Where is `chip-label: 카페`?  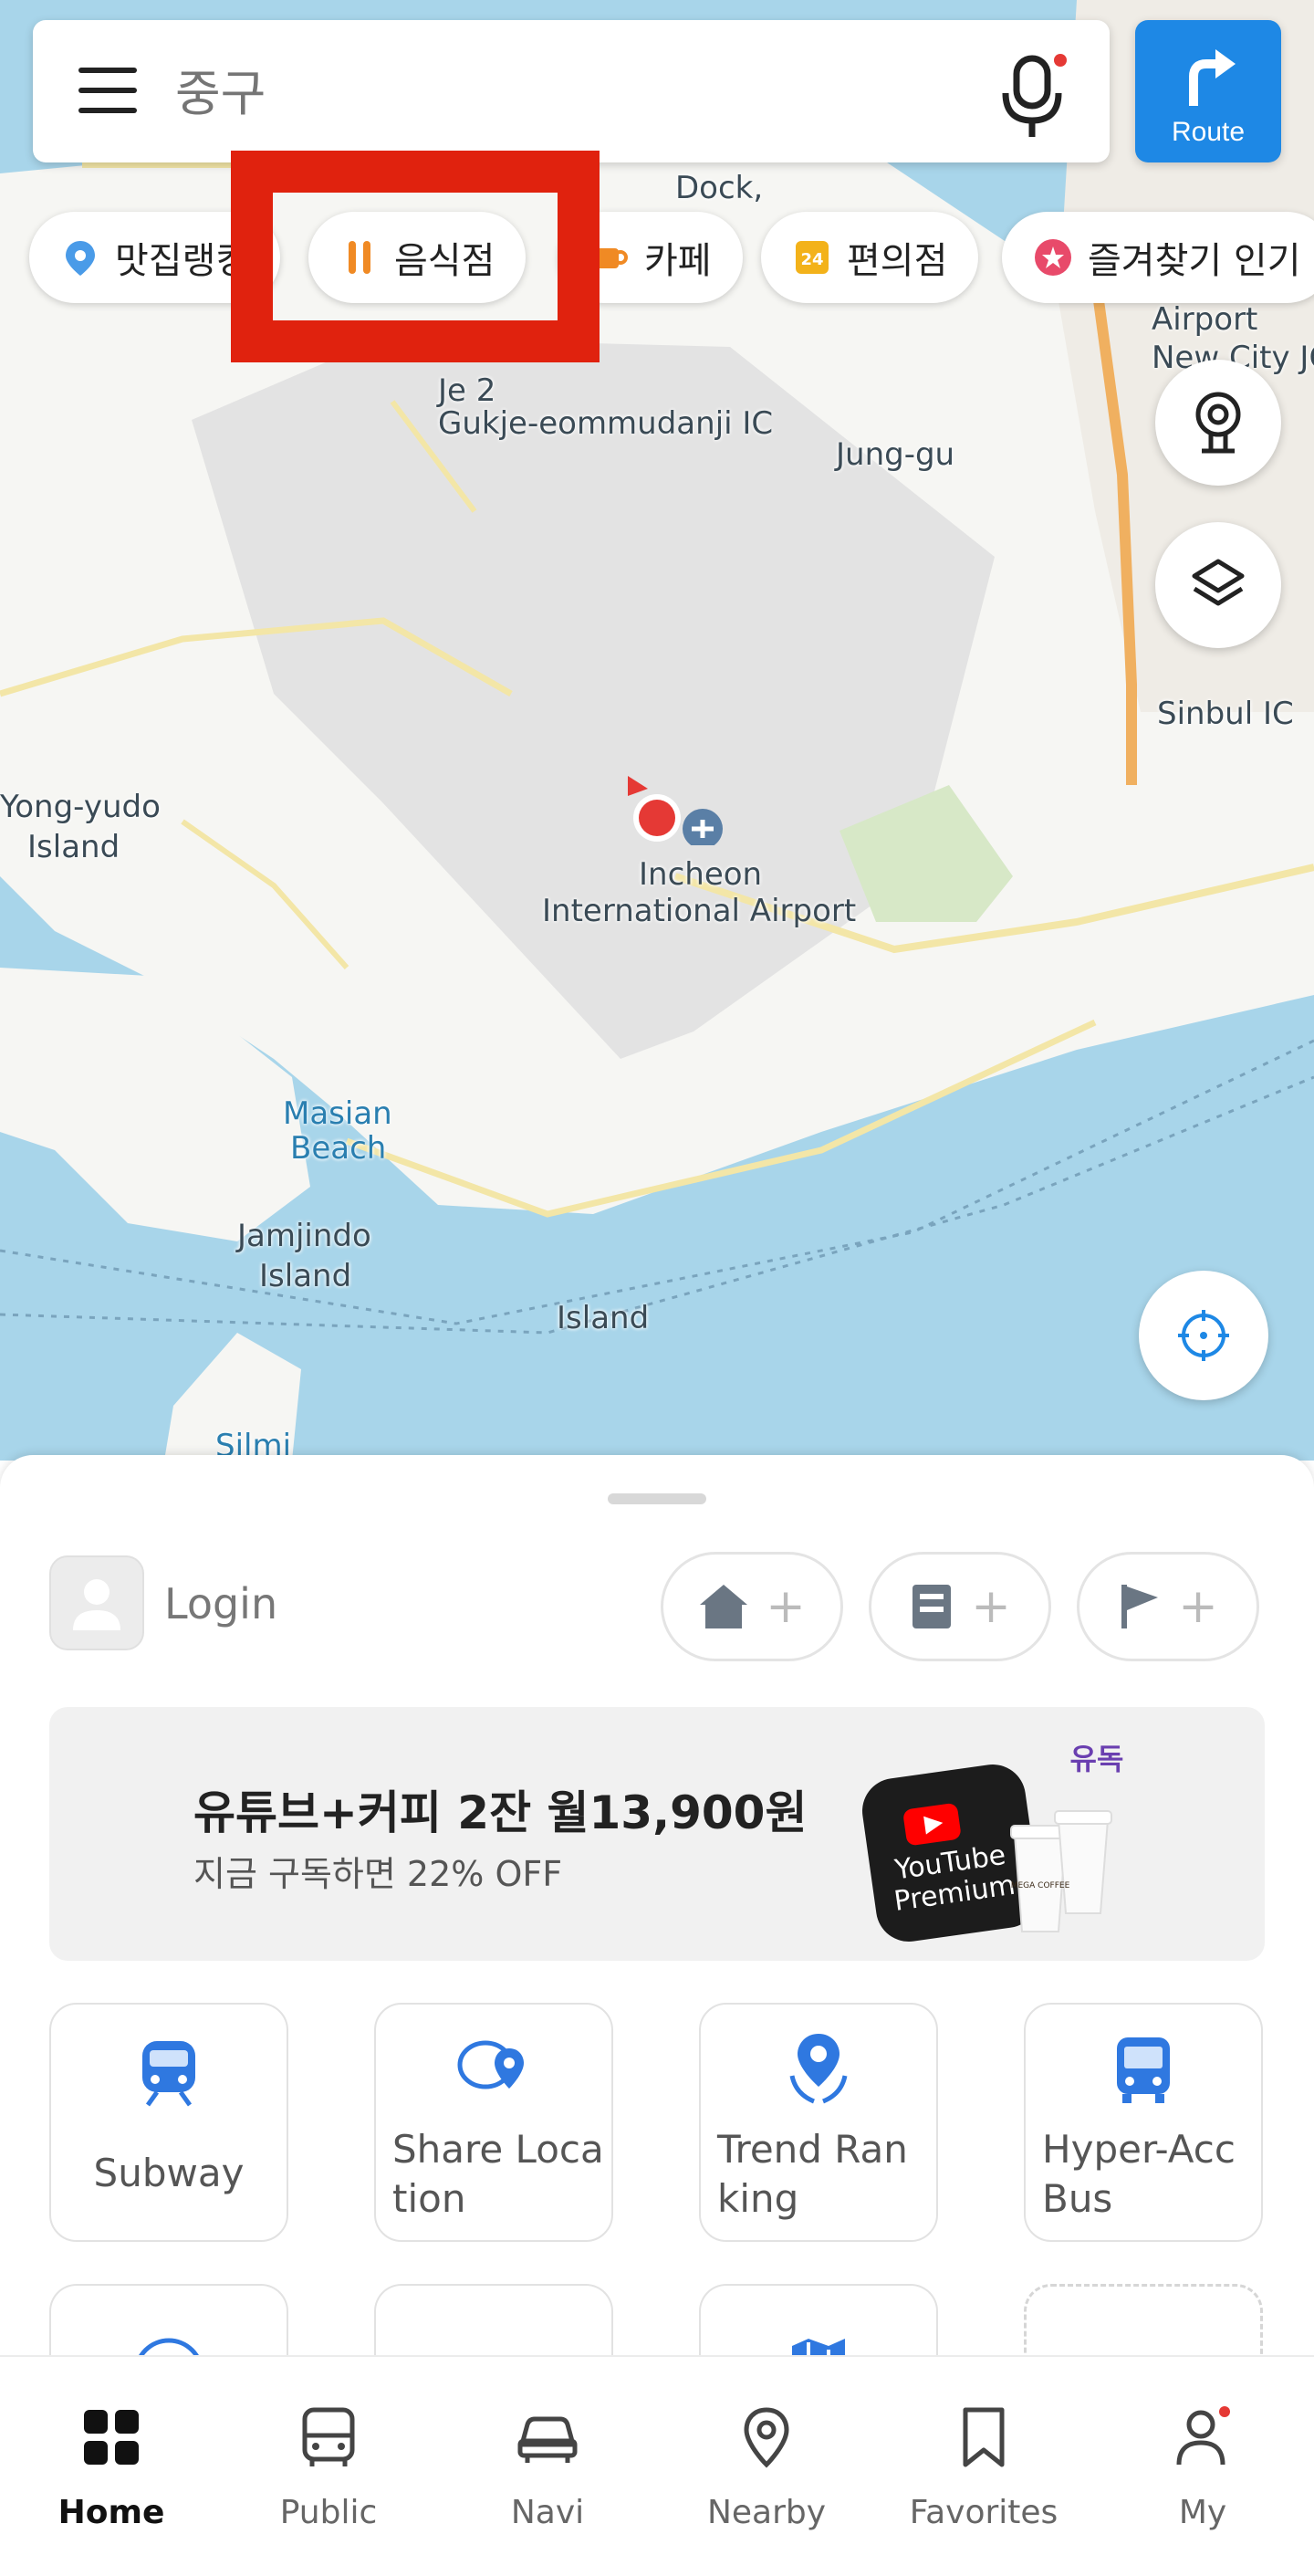 chip-label: 카페 is located at coordinates (678, 261).